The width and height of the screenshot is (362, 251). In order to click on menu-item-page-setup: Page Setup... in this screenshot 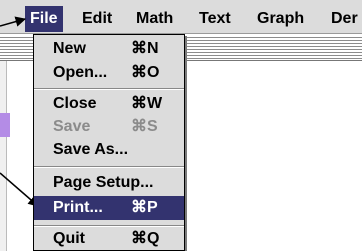, I will do `click(109, 183)`.